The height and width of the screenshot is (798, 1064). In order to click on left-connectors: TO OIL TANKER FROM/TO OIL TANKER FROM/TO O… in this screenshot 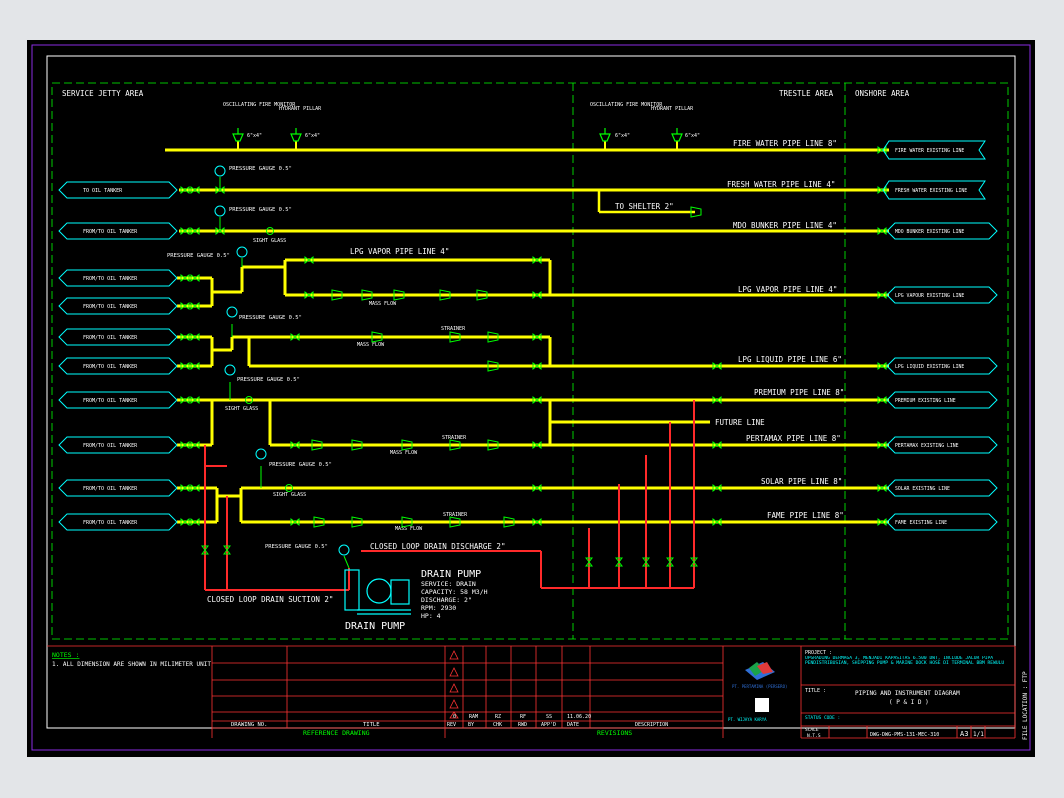, I will do `click(118, 356)`.